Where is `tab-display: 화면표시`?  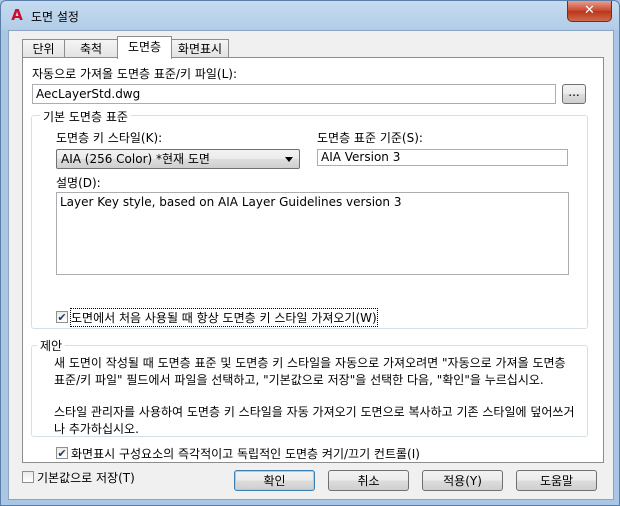 tab-display: 화면표시 is located at coordinates (200, 48).